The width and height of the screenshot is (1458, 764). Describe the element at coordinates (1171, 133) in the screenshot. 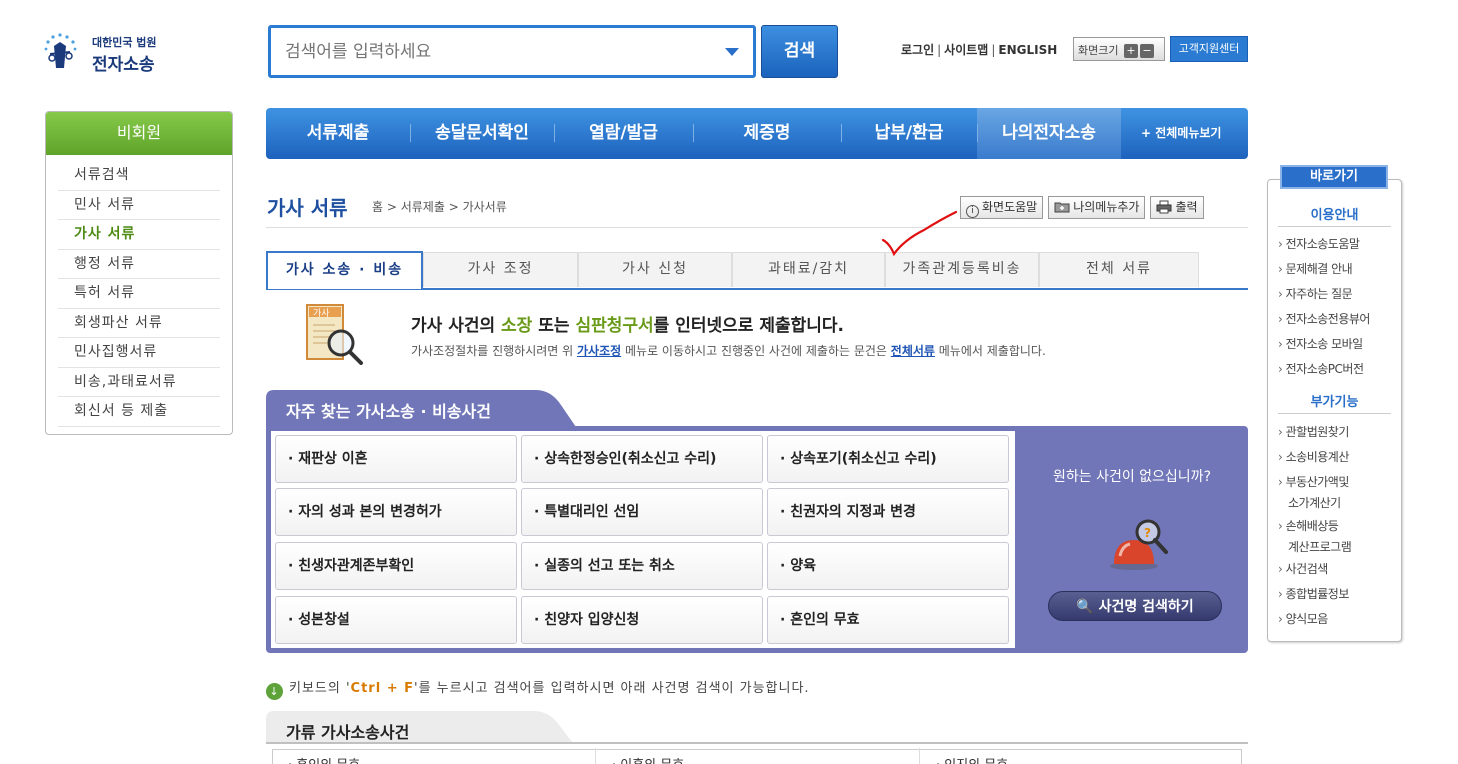

I see `all-menu-button: + 전체메뉴보기` at that location.